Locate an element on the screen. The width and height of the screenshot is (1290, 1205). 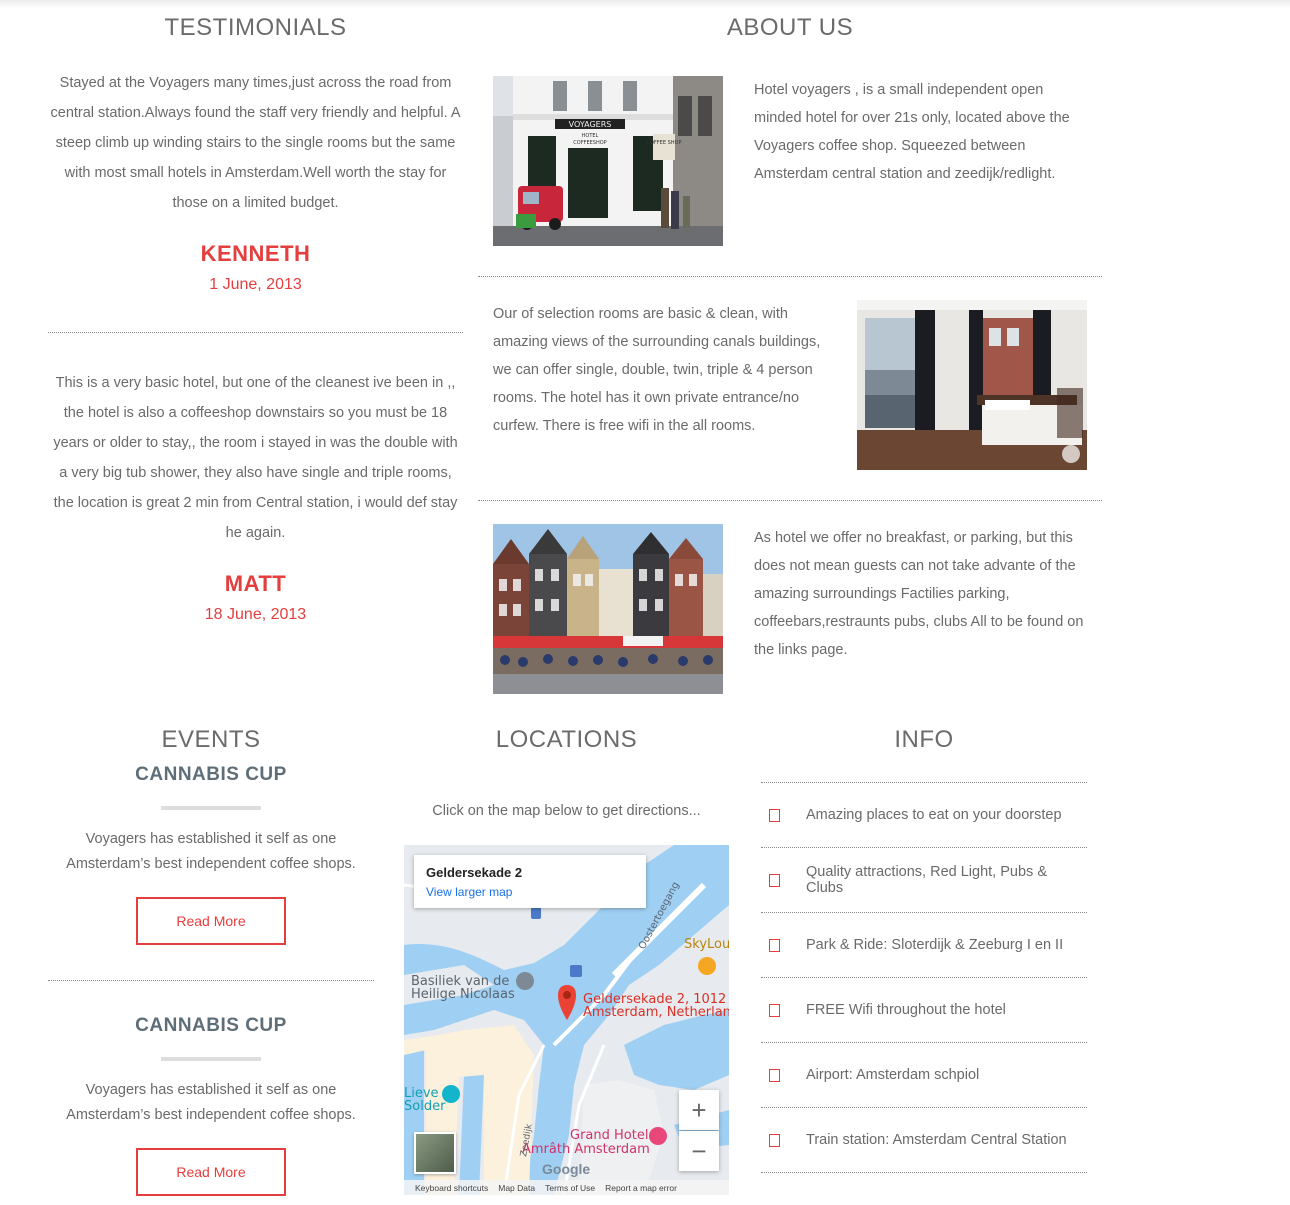
info-item-label: FREE Wifi throughout the hotel is located at coordinates (906, 1010).